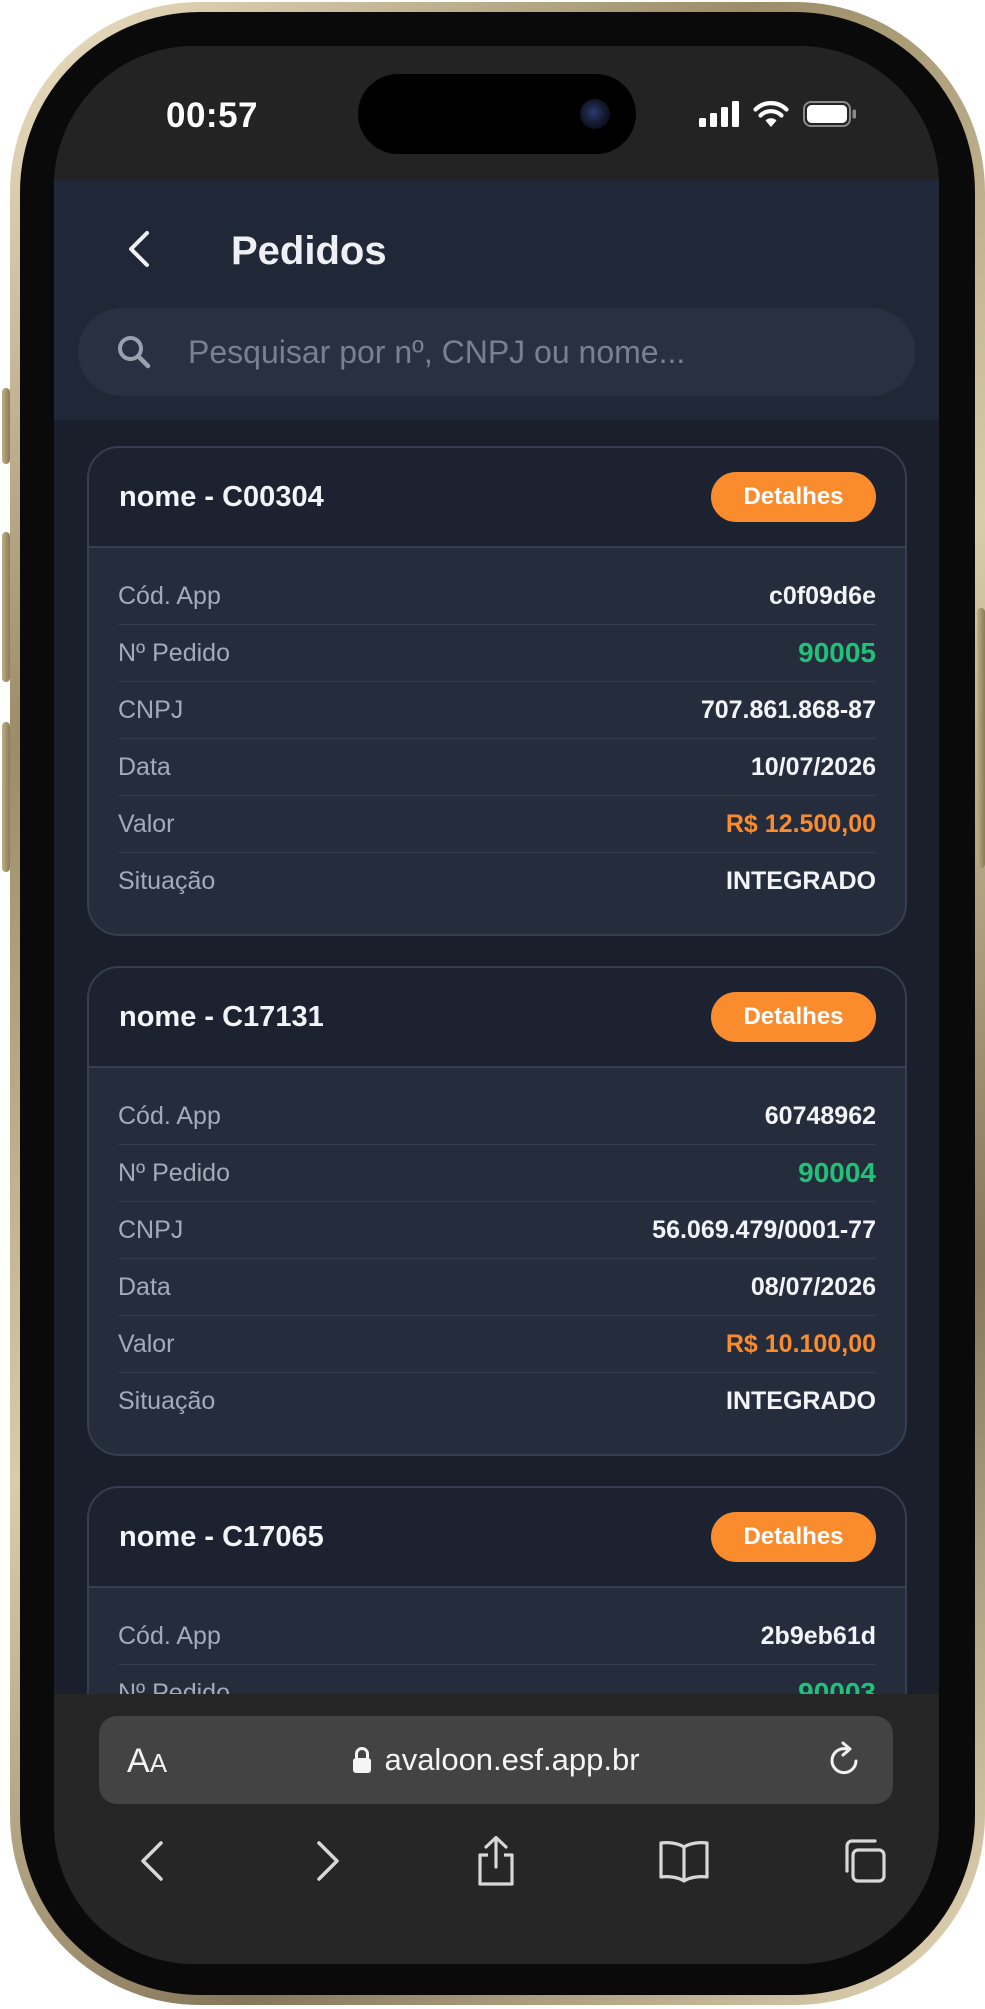 Image resolution: width=985 pixels, height=2009 pixels. I want to click on amount-value: R$ 10.100,00, so click(800, 1343).